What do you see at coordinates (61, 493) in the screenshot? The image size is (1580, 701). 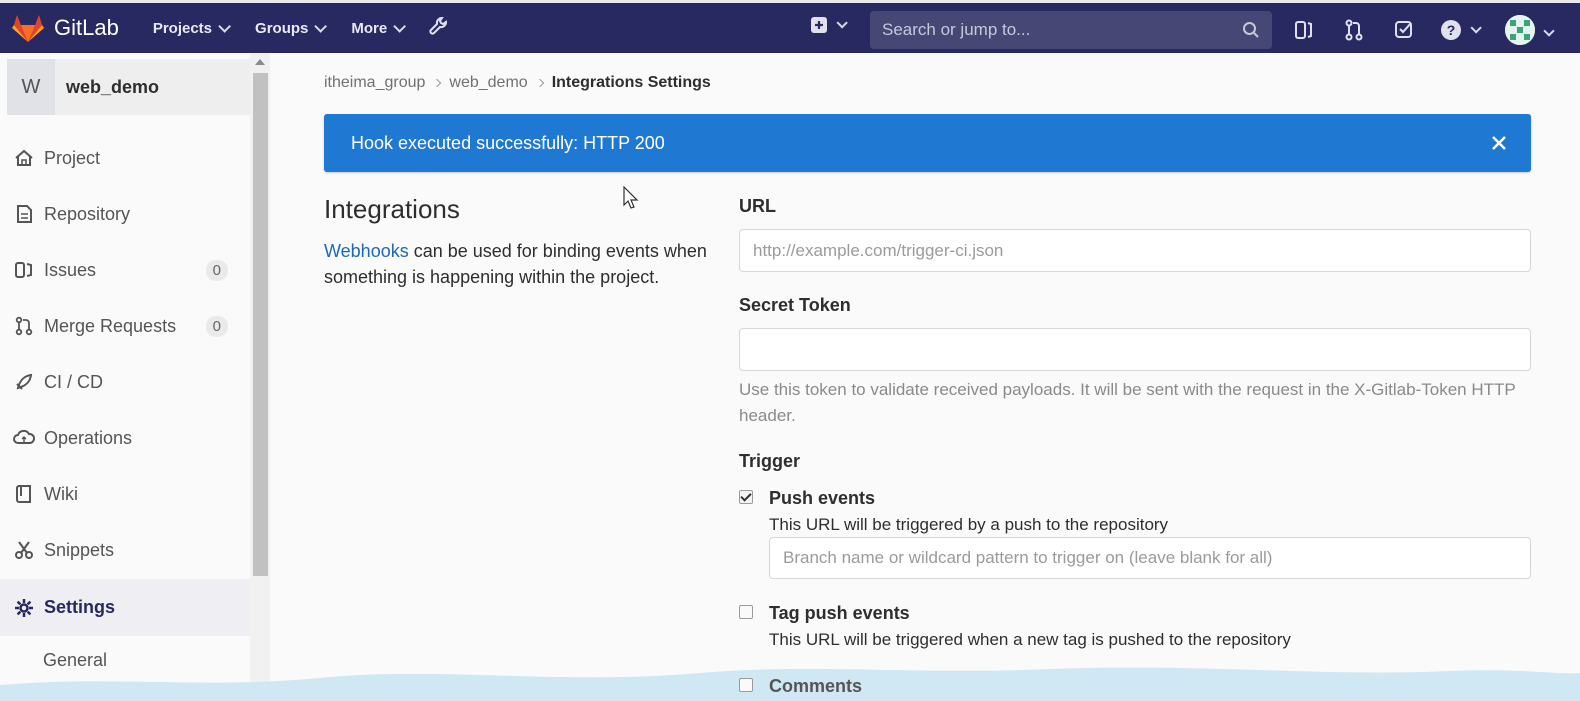 I see `sidebar-item-label: Wiki` at bounding box center [61, 493].